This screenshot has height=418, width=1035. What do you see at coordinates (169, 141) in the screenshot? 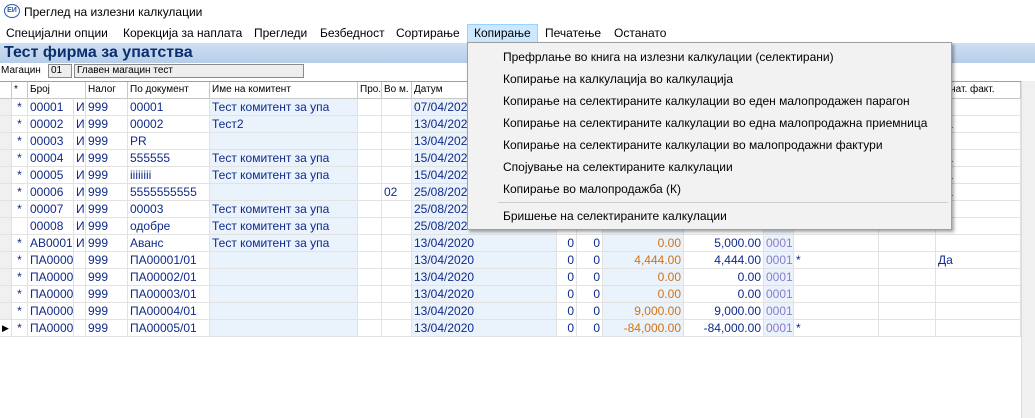
I see `cell-by-document: PR` at bounding box center [169, 141].